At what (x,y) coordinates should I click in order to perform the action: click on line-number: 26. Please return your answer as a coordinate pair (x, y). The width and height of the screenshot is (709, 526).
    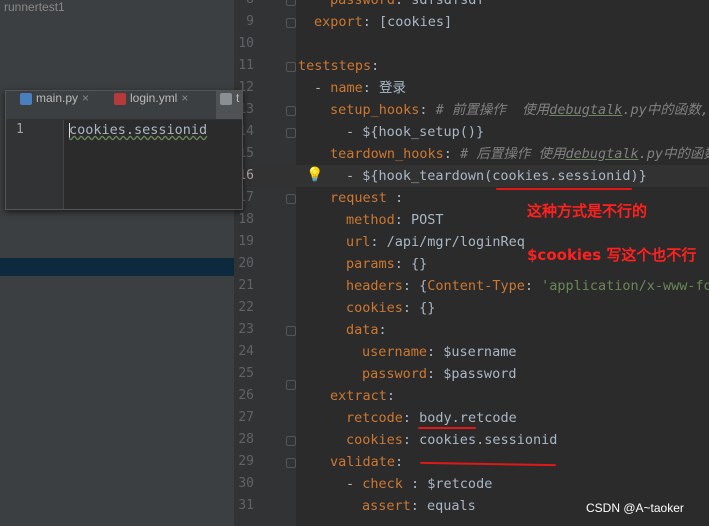
    Looking at the image, I should click on (246, 395).